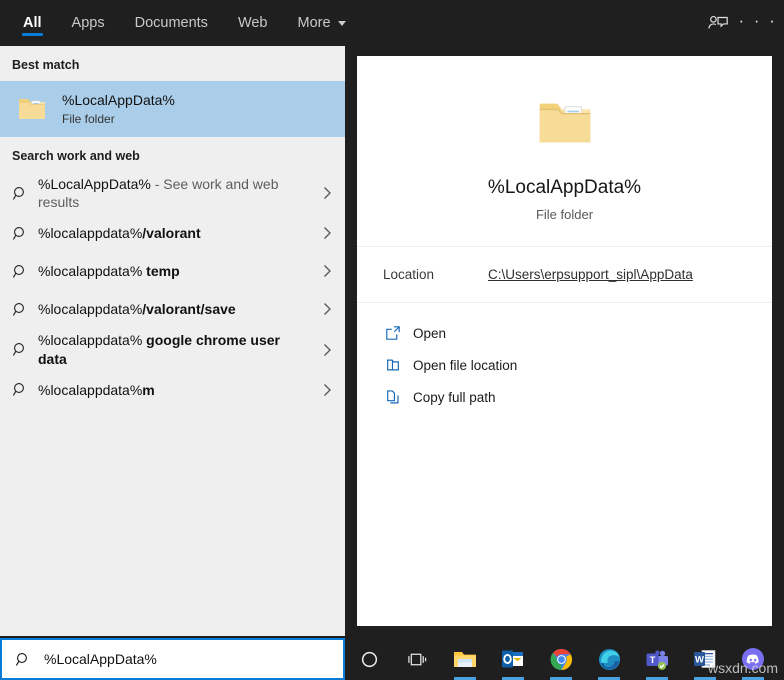 This screenshot has height=680, width=784. Describe the element at coordinates (161, 271) in the screenshot. I see `list-item-bold: temp` at that location.